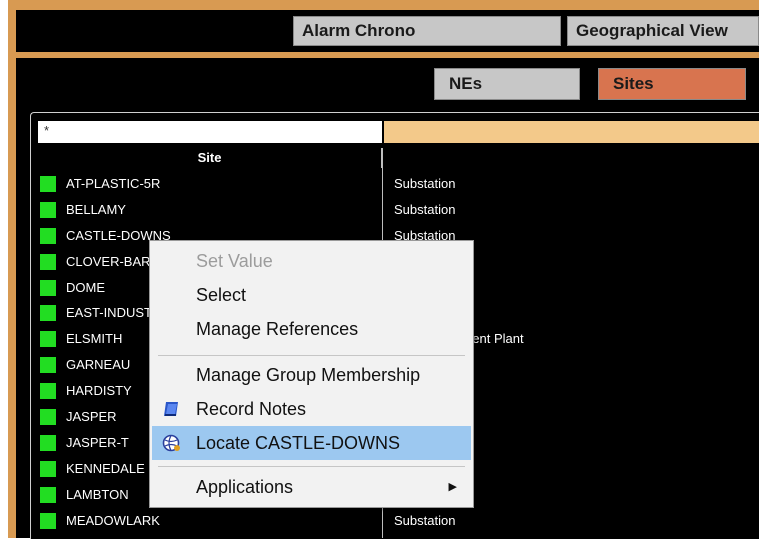 The height and width of the screenshot is (539, 759). Describe the element at coordinates (85, 287) in the screenshot. I see `site-name: DOME` at that location.